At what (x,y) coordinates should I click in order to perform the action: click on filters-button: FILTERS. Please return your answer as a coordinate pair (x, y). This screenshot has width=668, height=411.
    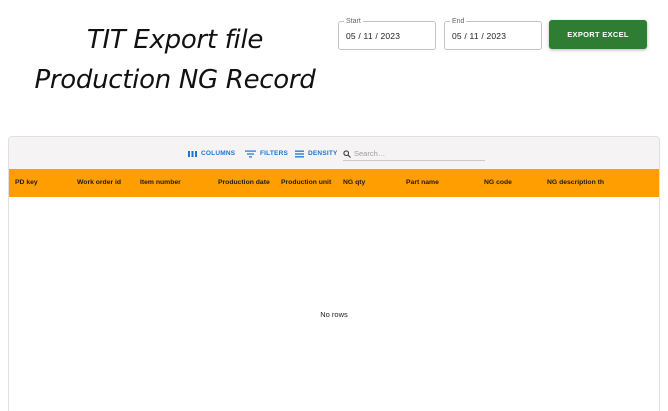
    Looking at the image, I should click on (266, 153).